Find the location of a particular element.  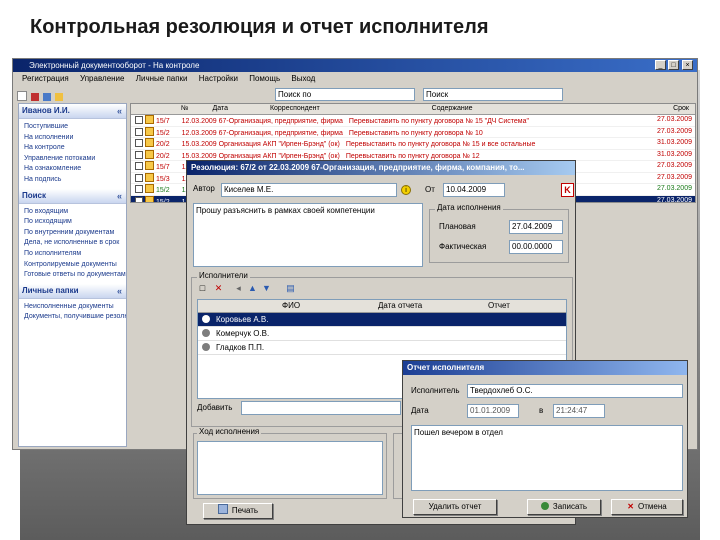

report-time-field: 21:24:47 is located at coordinates (579, 411).